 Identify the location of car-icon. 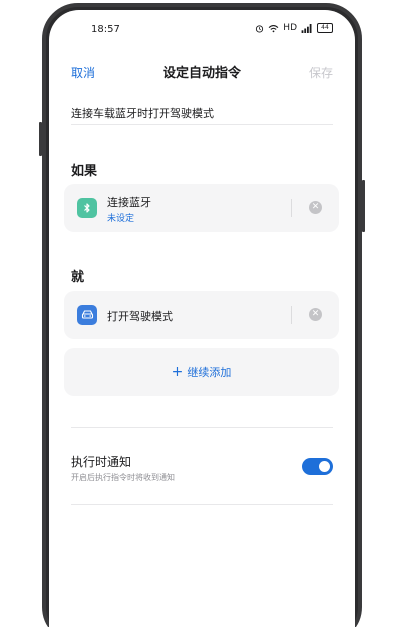
(87, 314).